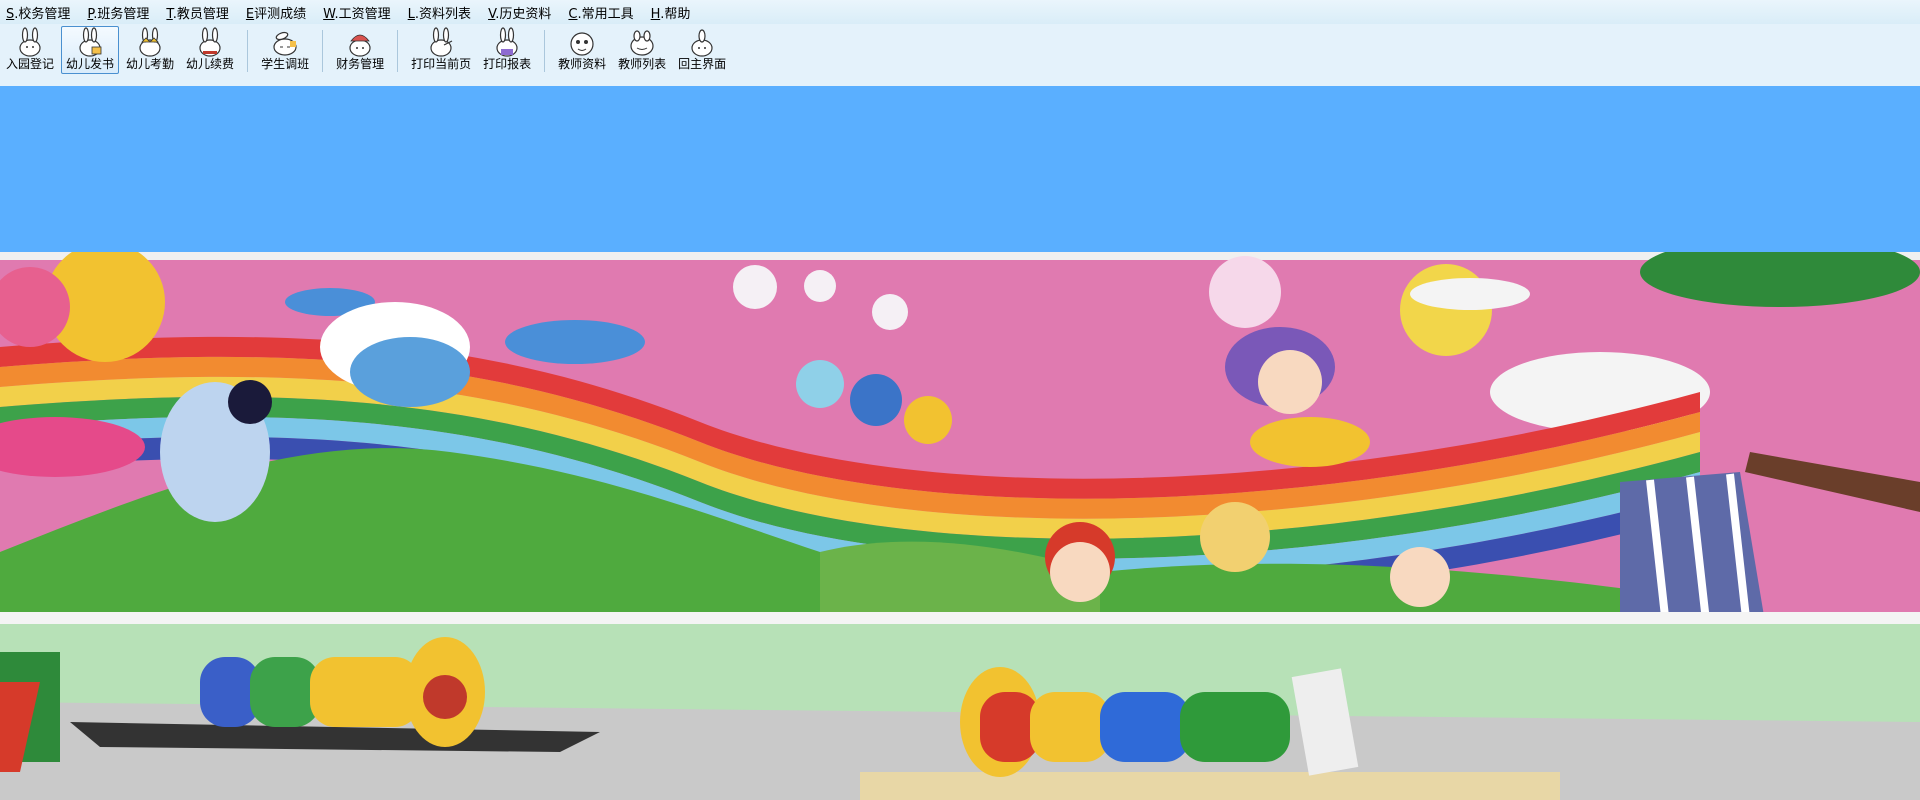  I want to click on menu-staff: T.教员管理, so click(200, 12).